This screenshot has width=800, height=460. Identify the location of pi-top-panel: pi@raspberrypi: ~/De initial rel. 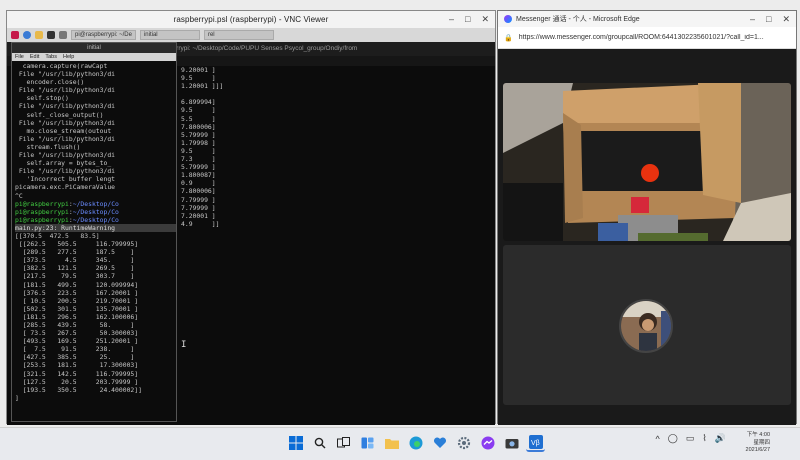
(251, 35).